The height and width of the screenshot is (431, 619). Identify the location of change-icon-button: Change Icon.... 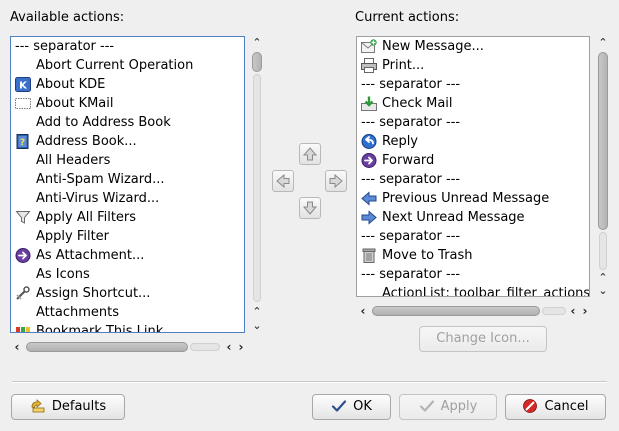
(483, 339).